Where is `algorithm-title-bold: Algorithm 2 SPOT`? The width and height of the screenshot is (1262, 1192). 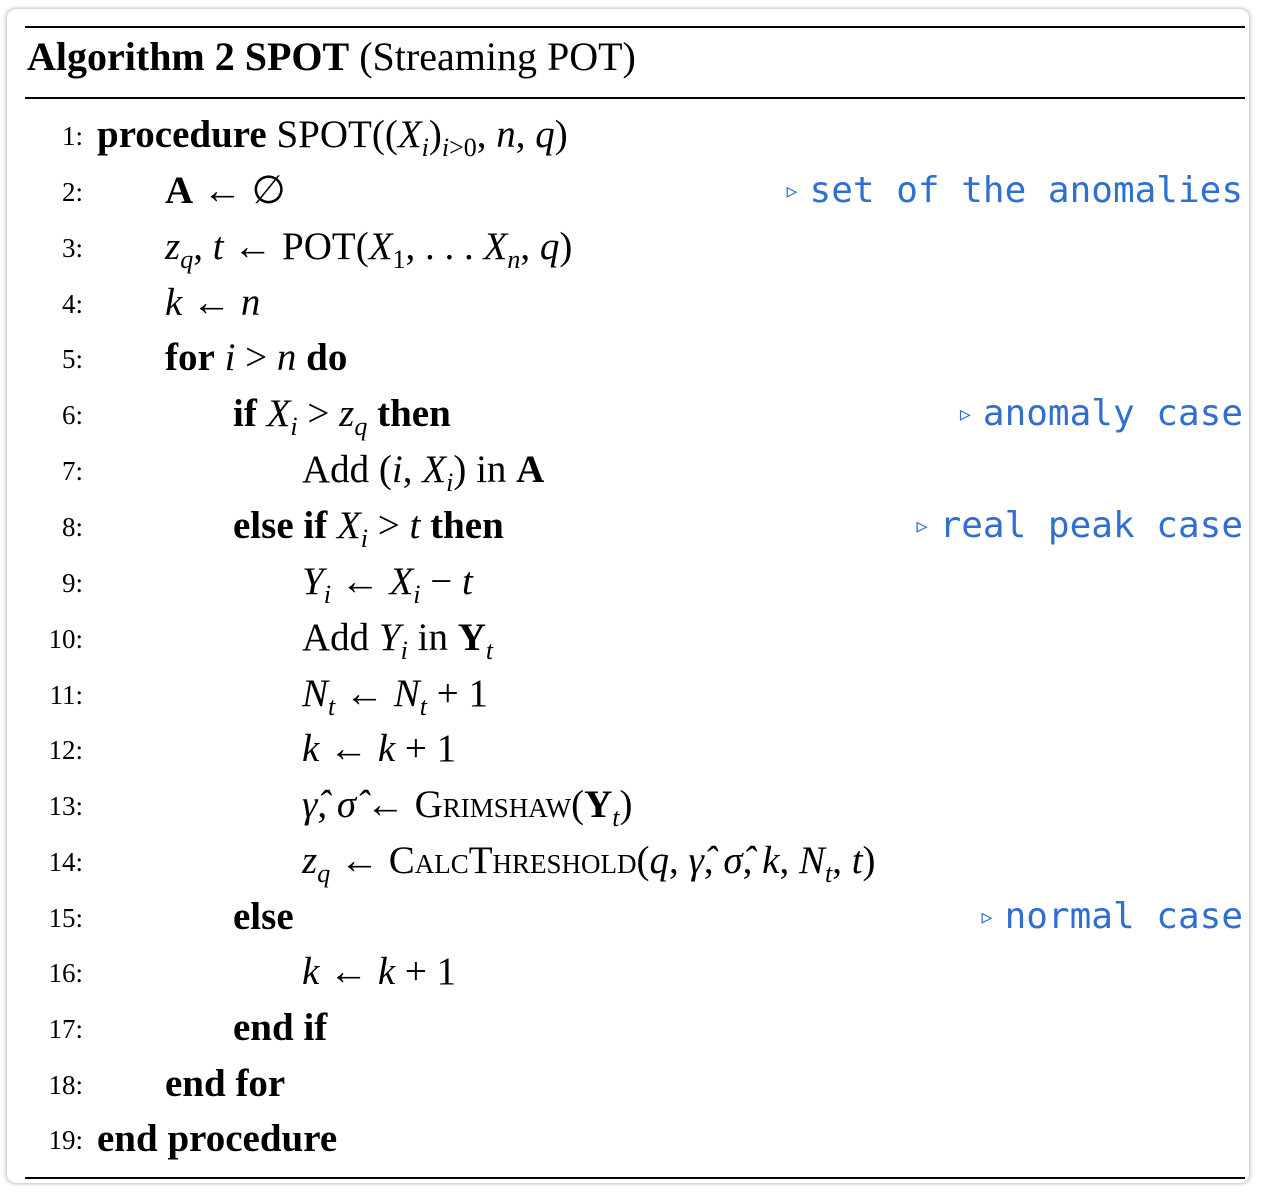 algorithm-title-bold: Algorithm 2 SPOT is located at coordinates (188, 56).